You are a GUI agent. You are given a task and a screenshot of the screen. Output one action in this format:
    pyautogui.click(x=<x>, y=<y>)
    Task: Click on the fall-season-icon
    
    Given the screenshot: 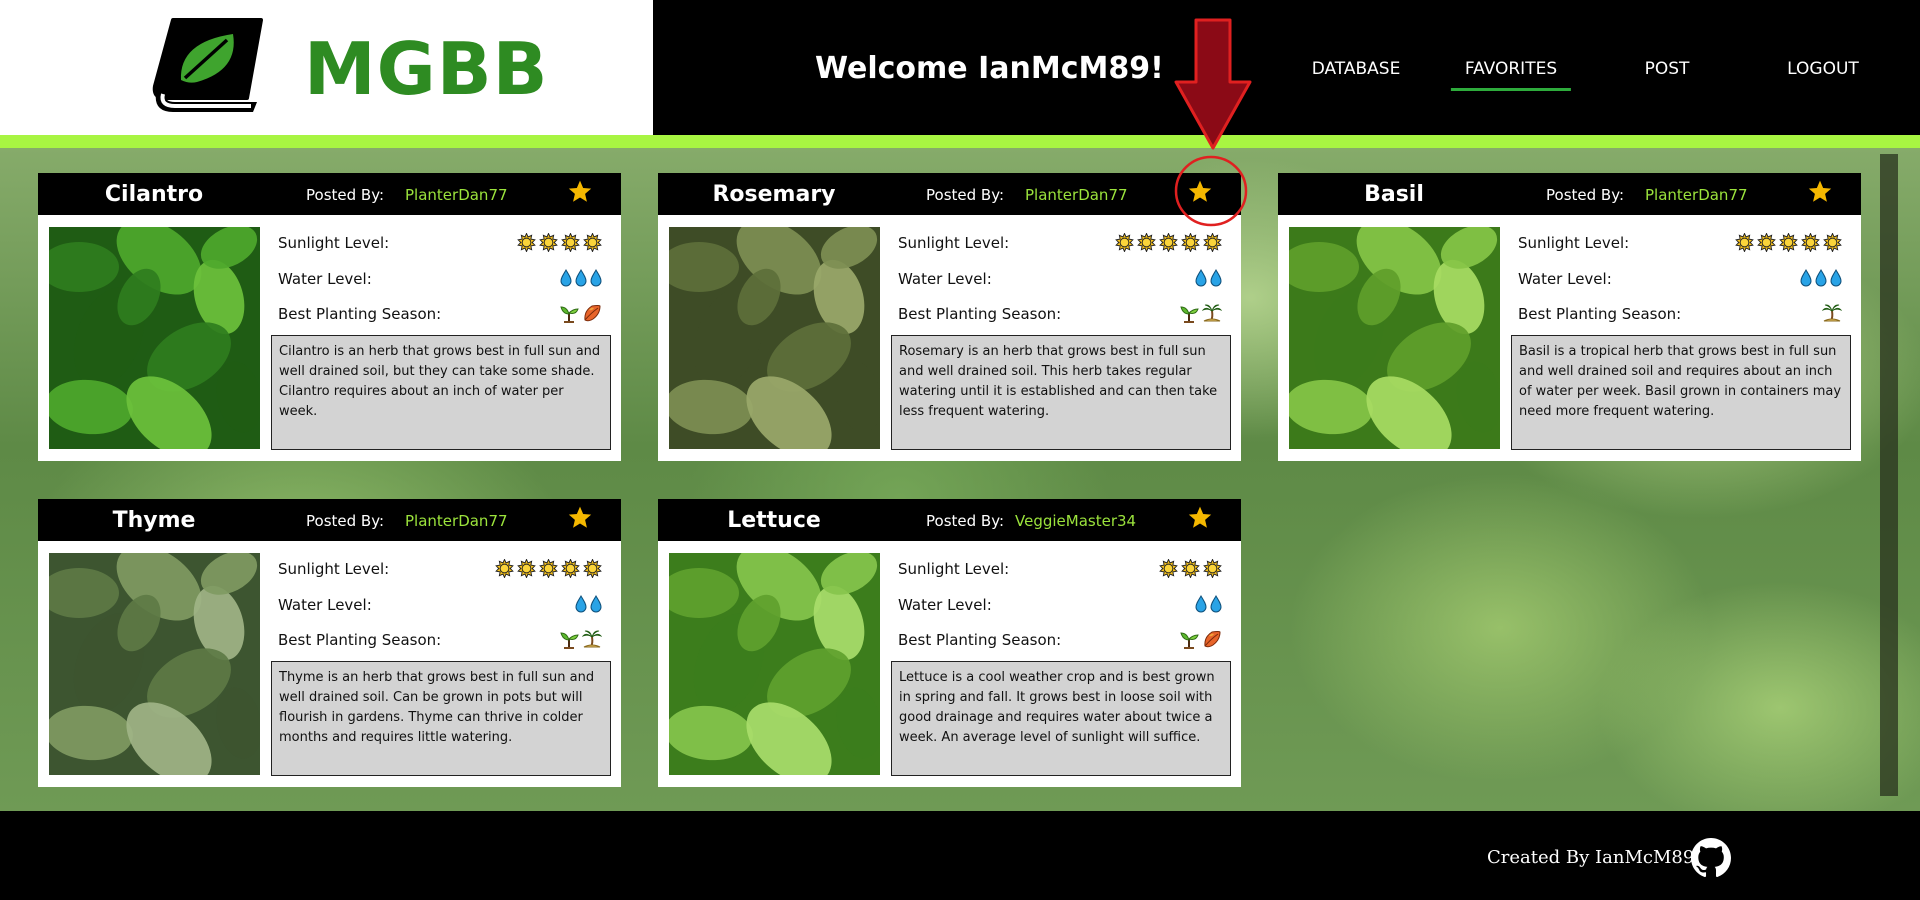 What is the action you would take?
    pyautogui.click(x=592, y=313)
    